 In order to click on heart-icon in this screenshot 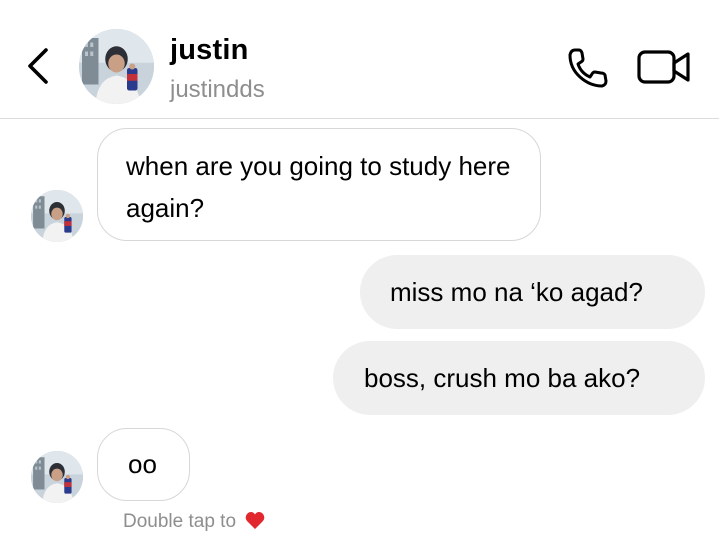, I will do `click(255, 520)`.